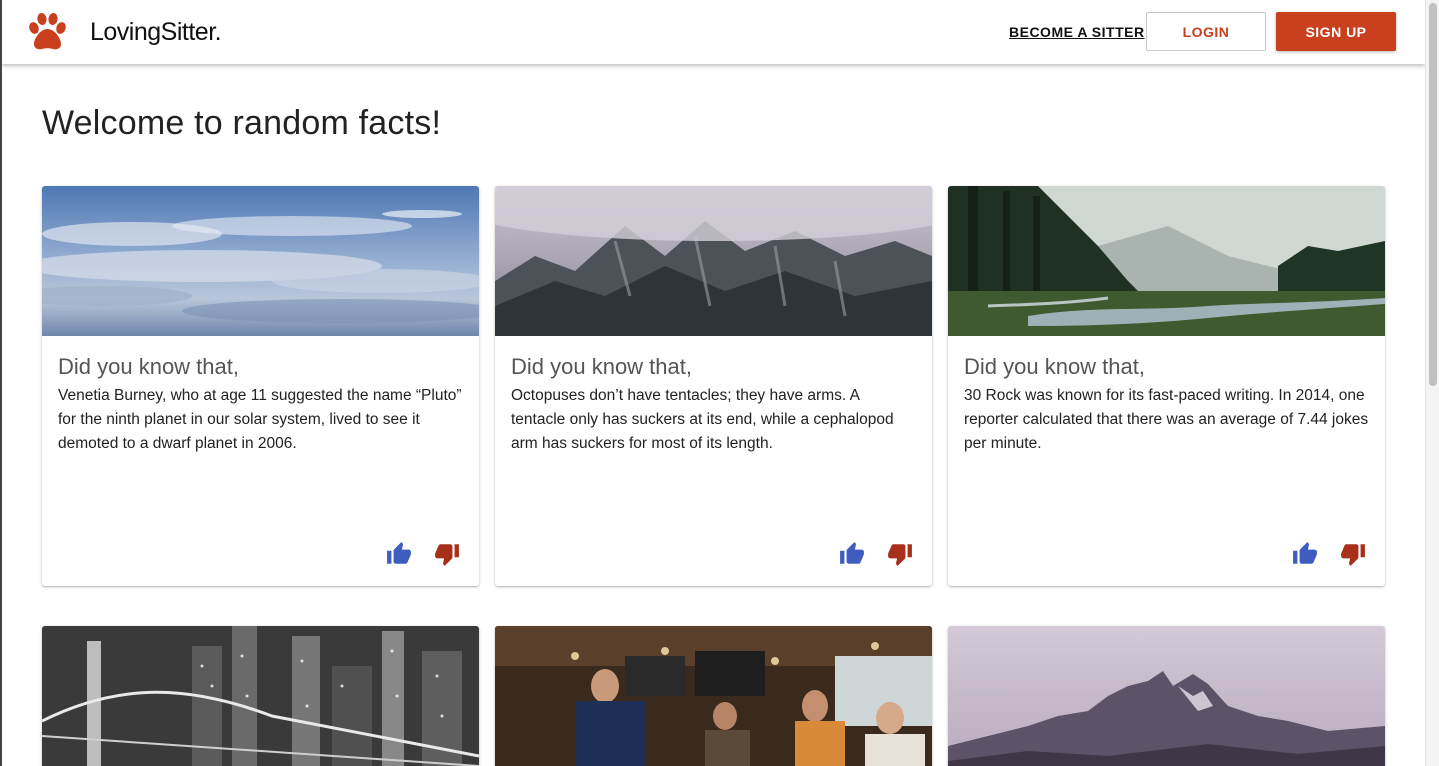  Describe the element at coordinates (1433, 194) in the screenshot. I see `scrollbar-thumb` at that location.